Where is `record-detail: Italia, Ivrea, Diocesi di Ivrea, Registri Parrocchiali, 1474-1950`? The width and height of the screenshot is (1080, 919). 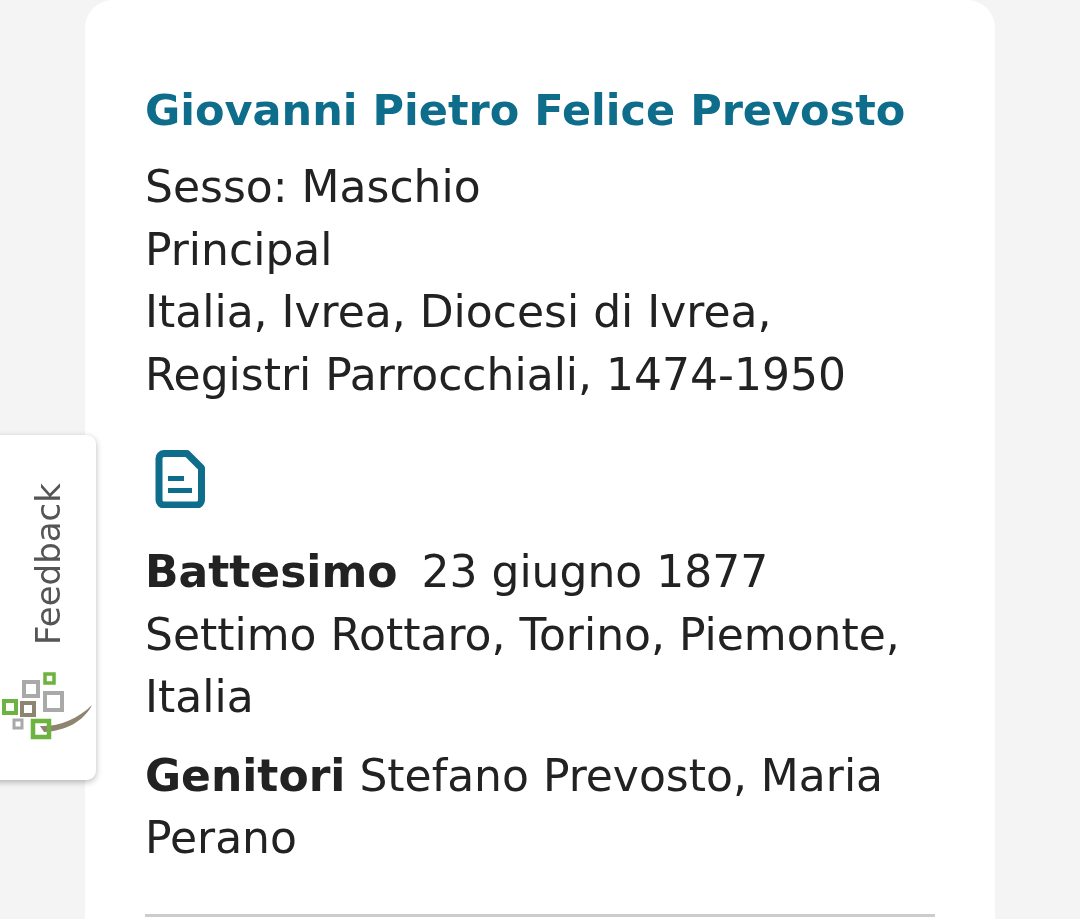 record-detail: Italia, Ivrea, Diocesi di Ivrea, Registri Parrocchiali, 1474-1950 is located at coordinates (496, 343).